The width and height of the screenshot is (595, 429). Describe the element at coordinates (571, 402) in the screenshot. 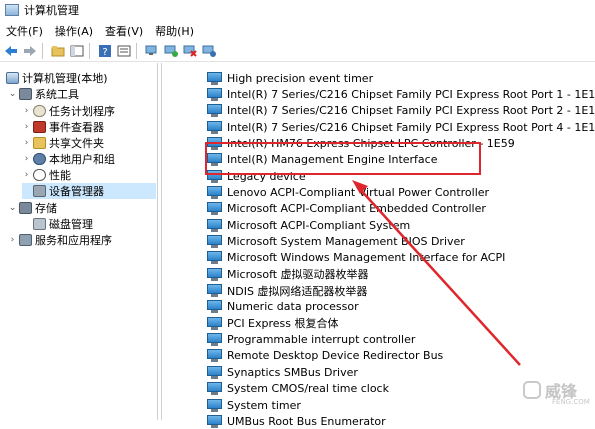

I see `watermark-sub: FENG.COM` at that location.